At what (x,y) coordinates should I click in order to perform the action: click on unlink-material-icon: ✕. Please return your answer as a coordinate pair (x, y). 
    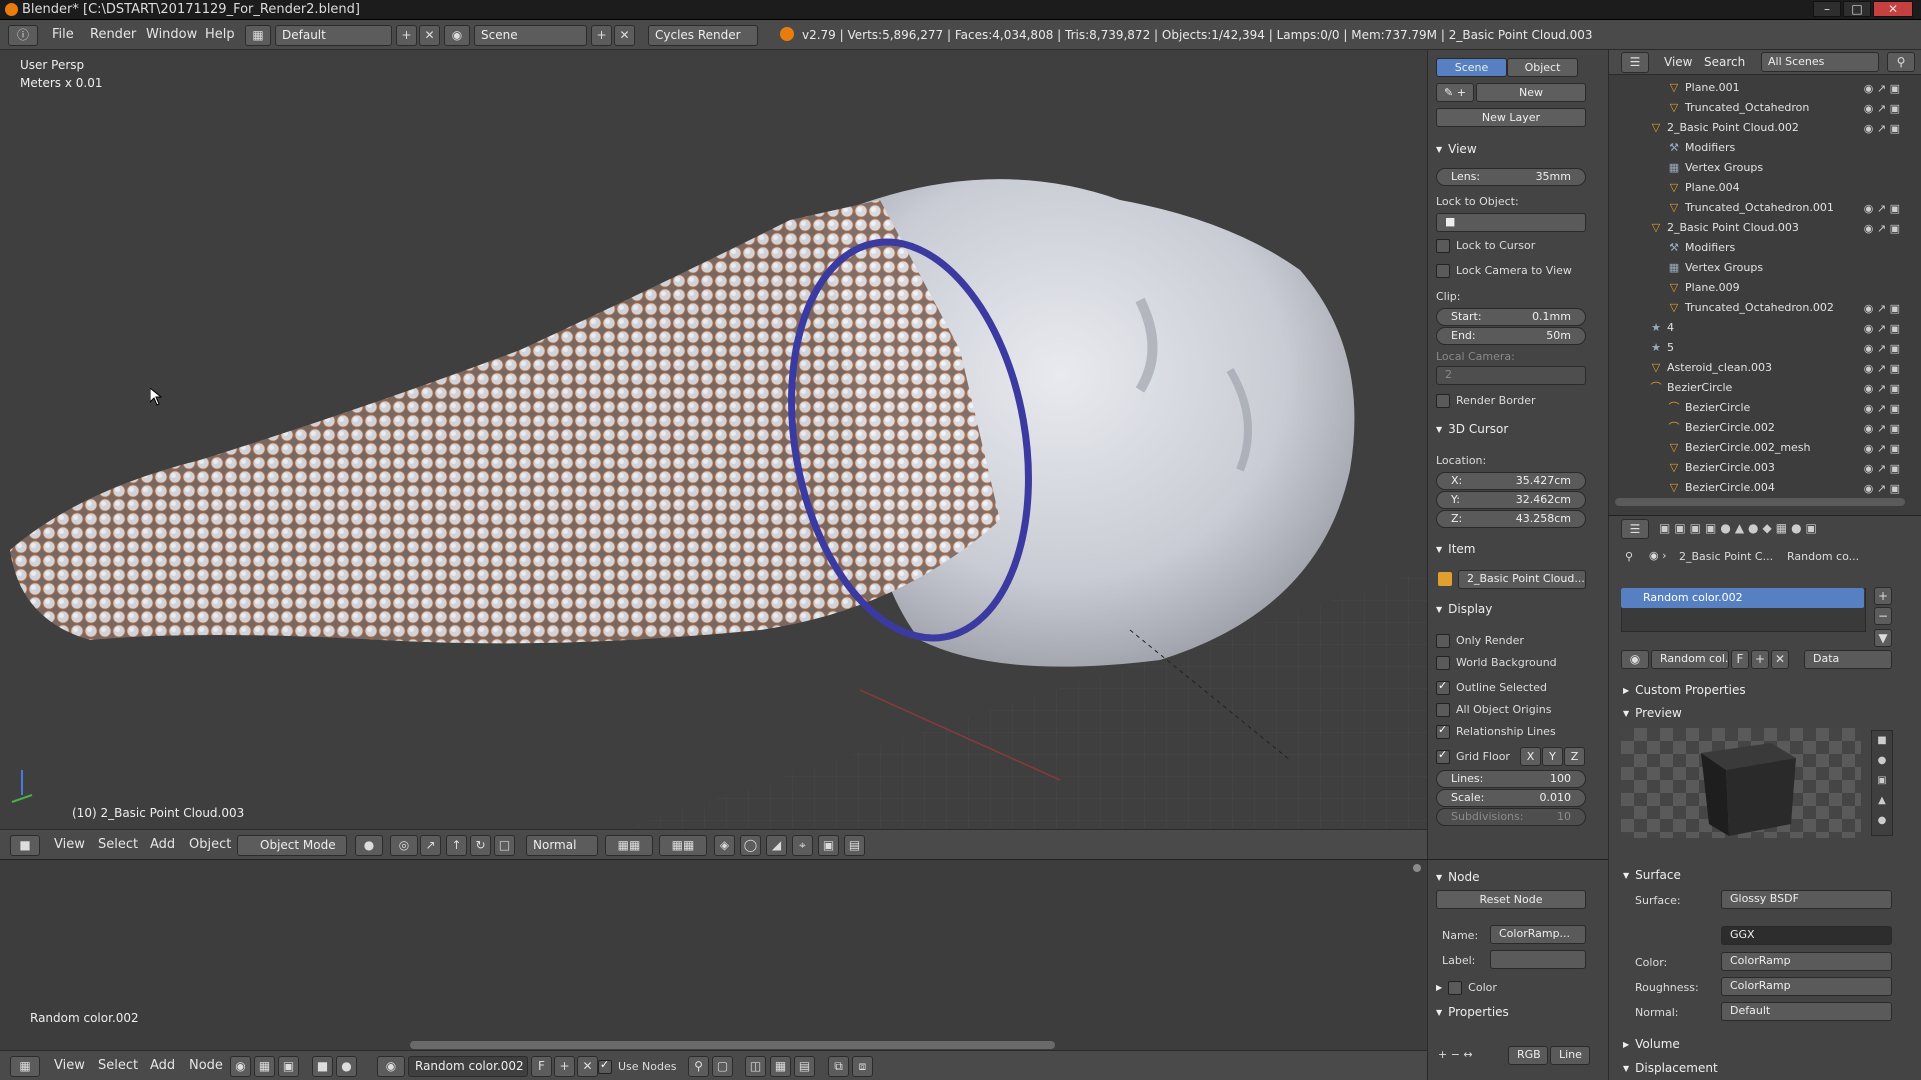
    Looking at the image, I should click on (587, 1066).